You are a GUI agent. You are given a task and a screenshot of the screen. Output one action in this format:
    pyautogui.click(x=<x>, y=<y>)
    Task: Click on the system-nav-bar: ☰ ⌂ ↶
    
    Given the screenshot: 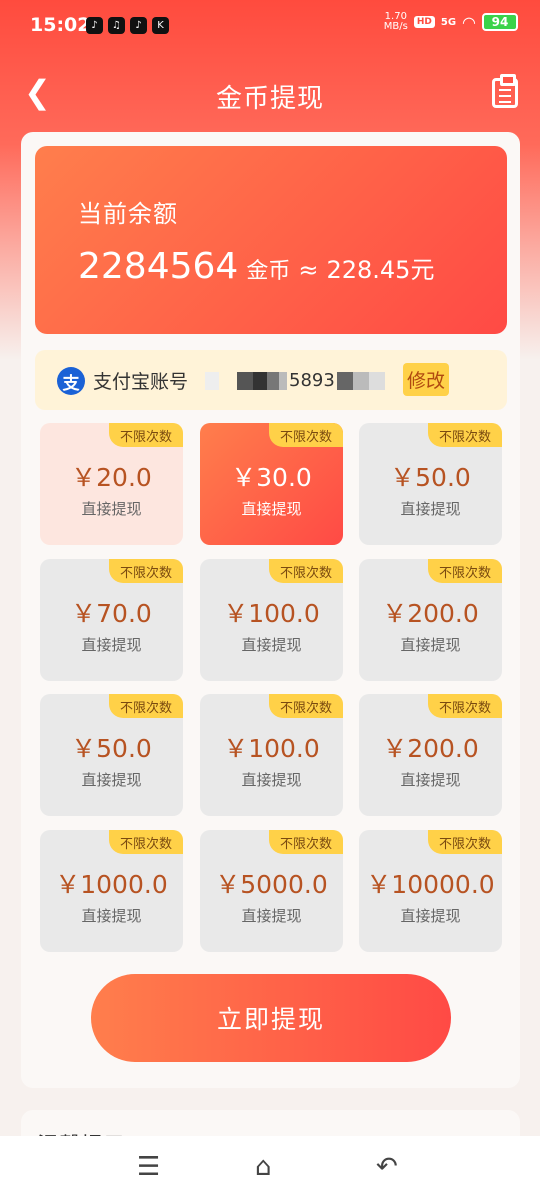 What is the action you would take?
    pyautogui.click(x=270, y=1168)
    